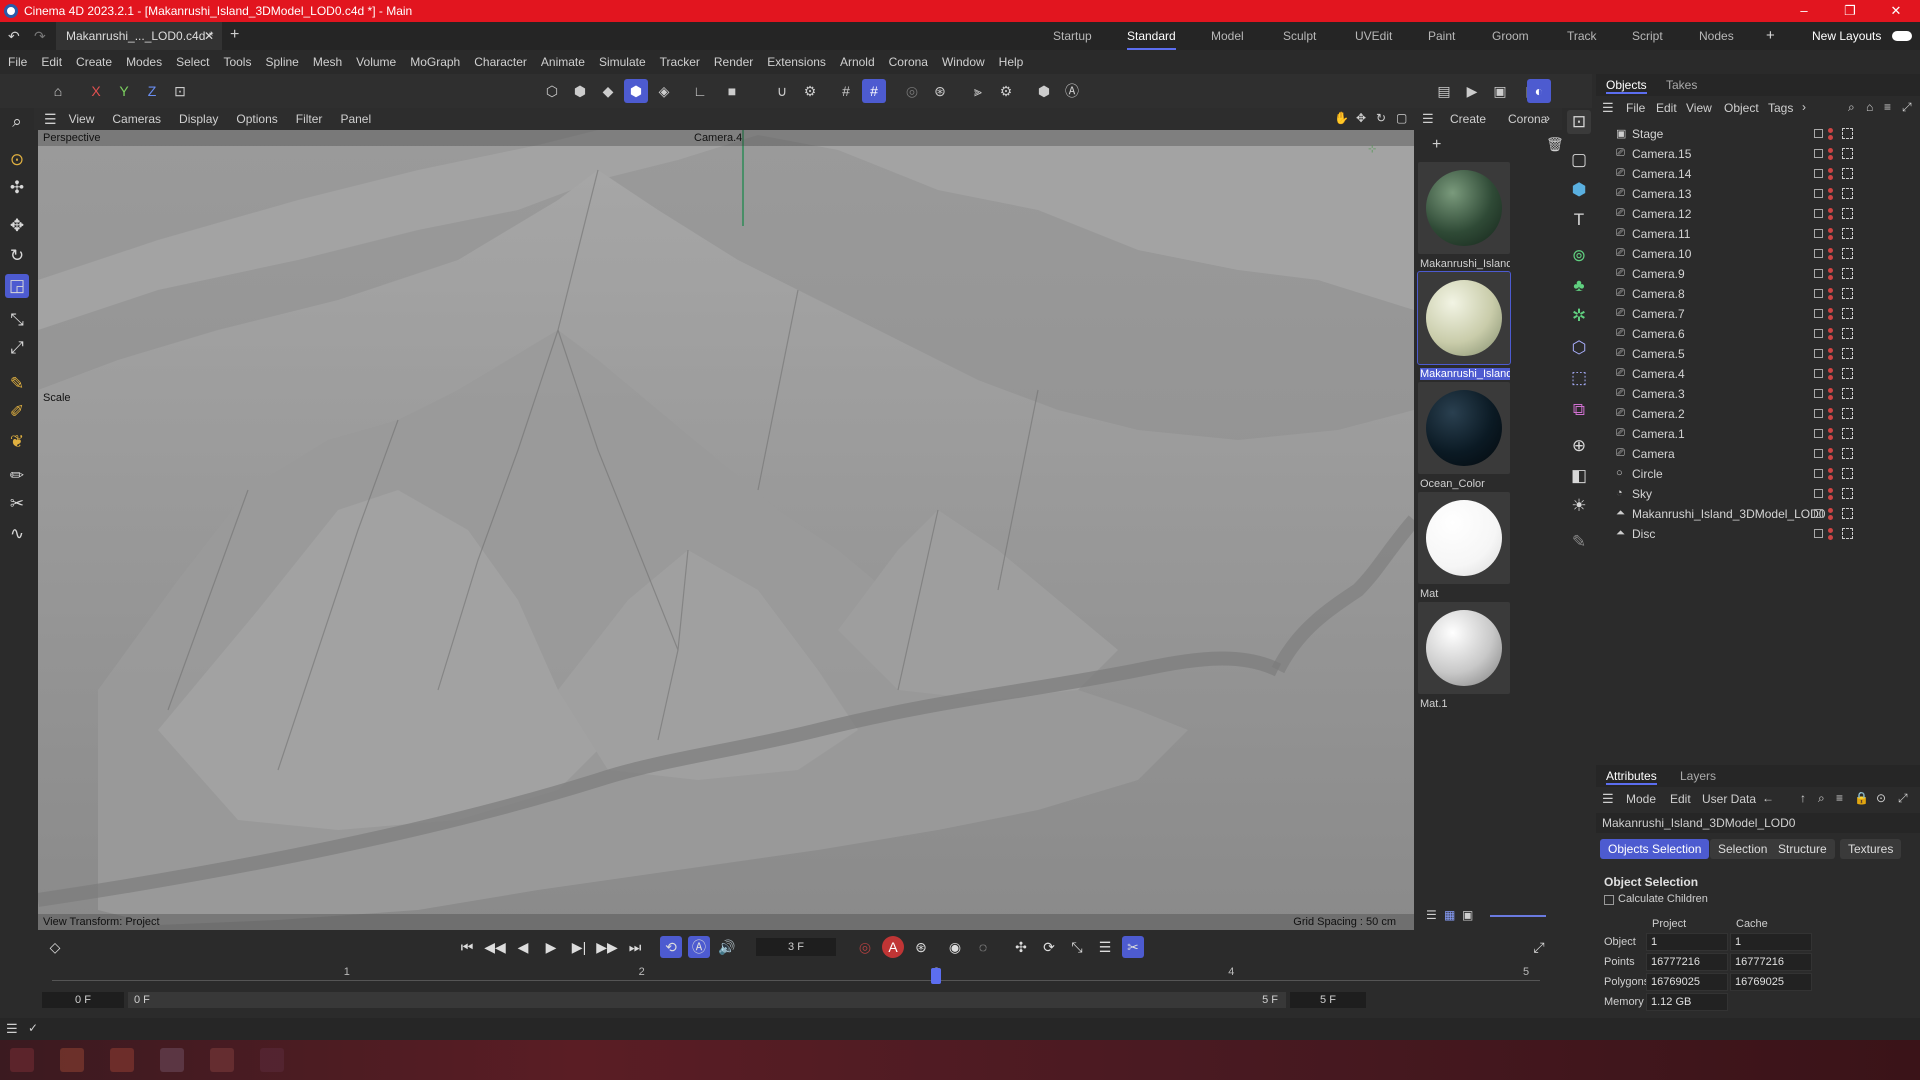 The width and height of the screenshot is (1920, 1080). What do you see at coordinates (1851, 107) in the screenshot?
I see `search-icon: ⌕` at bounding box center [1851, 107].